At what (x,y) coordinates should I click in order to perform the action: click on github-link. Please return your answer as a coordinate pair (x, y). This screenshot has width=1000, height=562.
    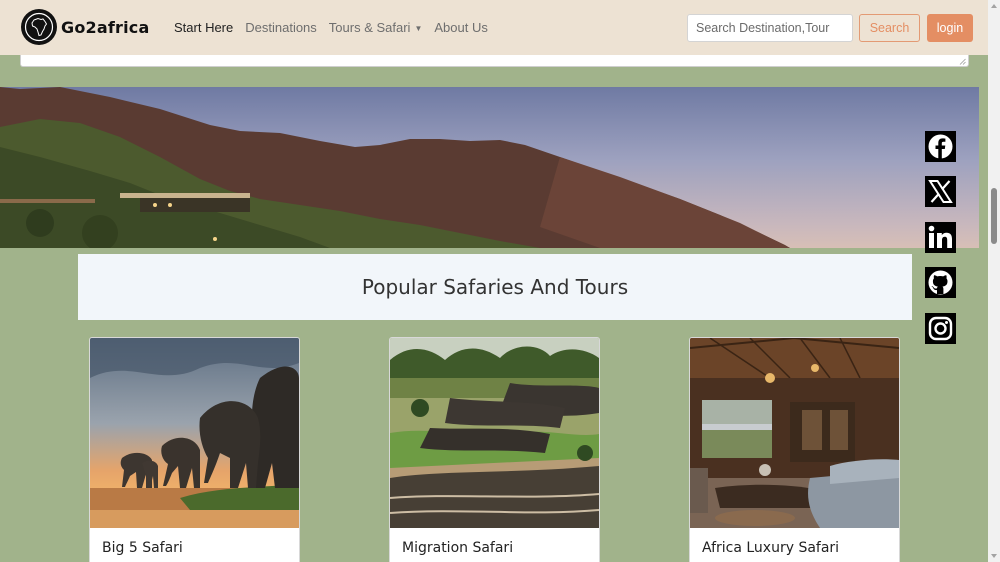
    Looking at the image, I should click on (940, 282).